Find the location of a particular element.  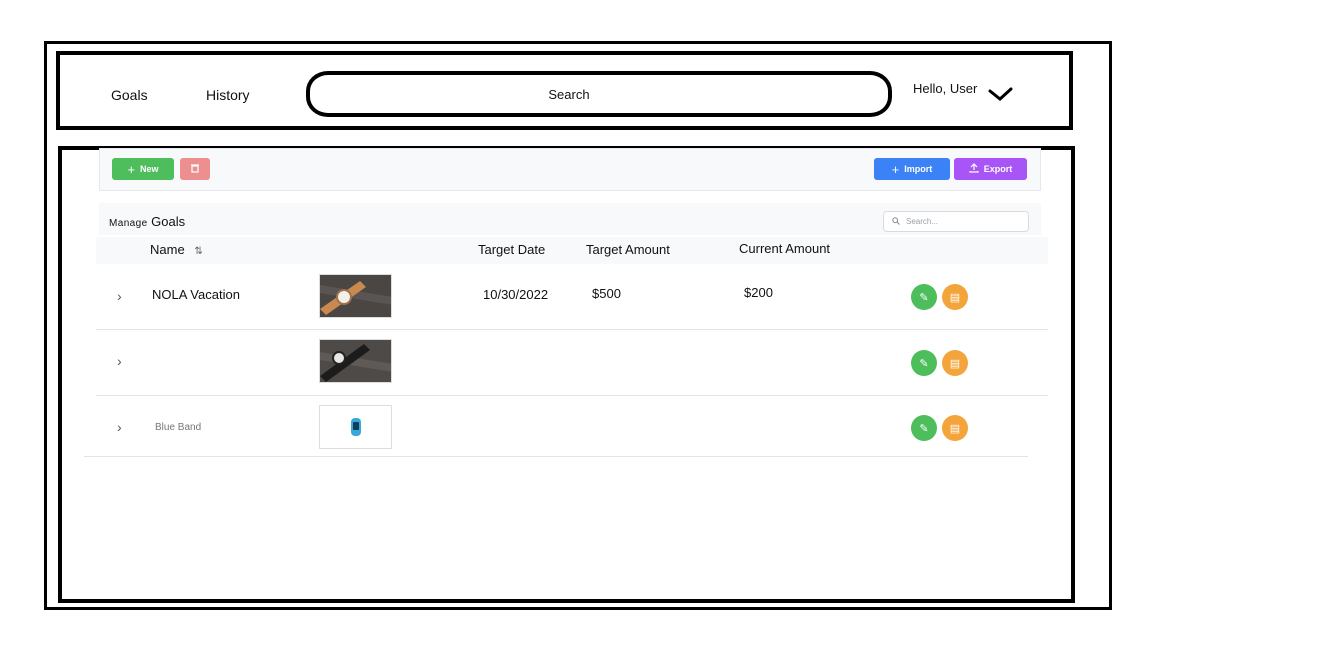

export-button-label: Export is located at coordinates (998, 169).